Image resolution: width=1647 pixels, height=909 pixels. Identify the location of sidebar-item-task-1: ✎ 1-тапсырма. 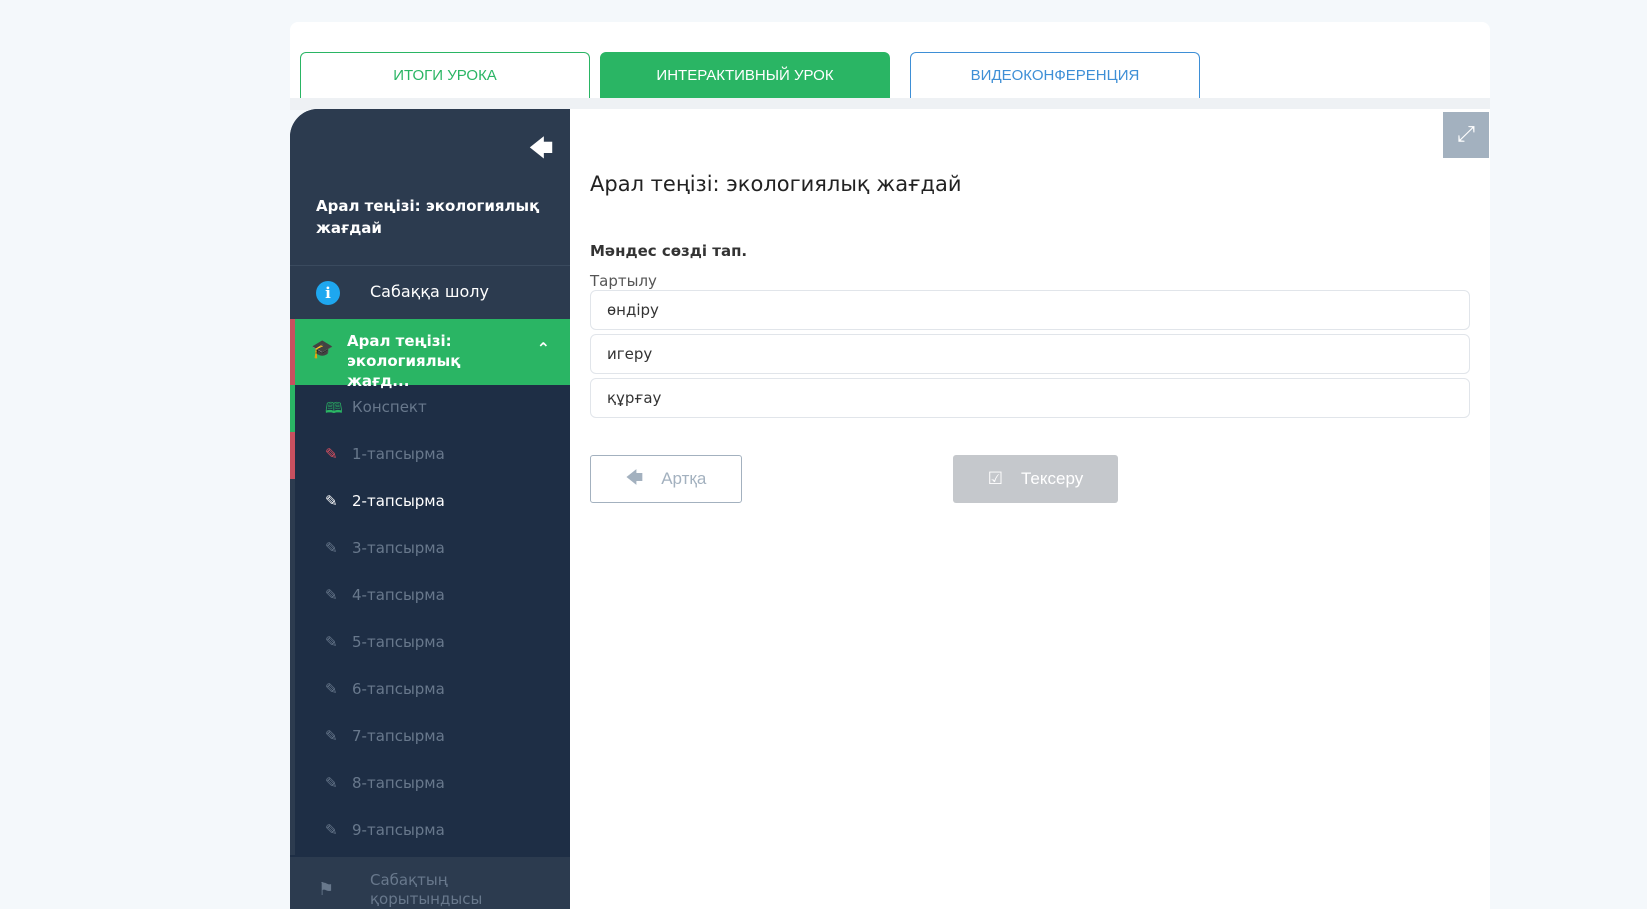
(430, 455).